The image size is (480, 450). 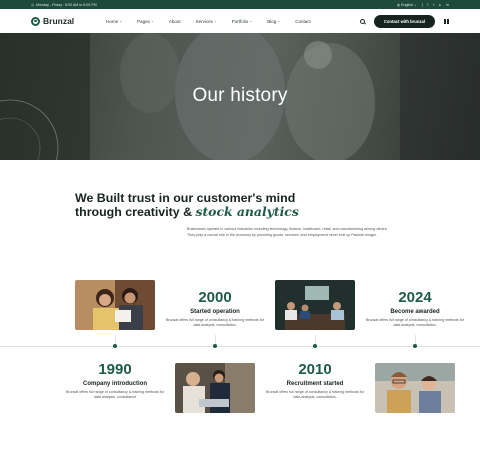 I want to click on contact-button: Contact with brunzal, so click(x=404, y=21).